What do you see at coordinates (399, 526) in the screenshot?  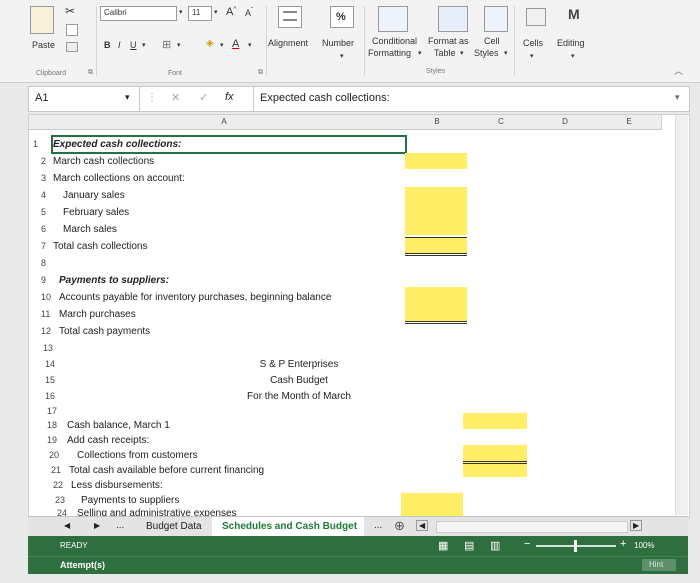 I see `add-sheet-icon: ⊕` at bounding box center [399, 526].